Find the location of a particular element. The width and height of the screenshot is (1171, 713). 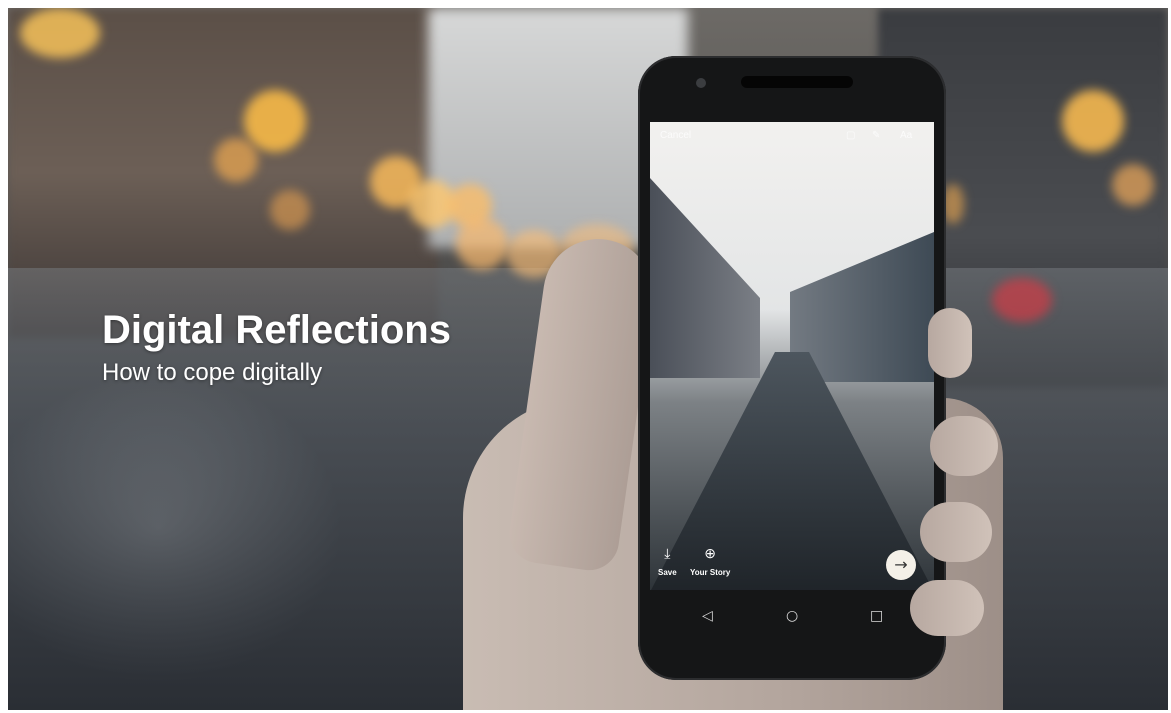

sticker-icon: ▢ is located at coordinates (850, 135).